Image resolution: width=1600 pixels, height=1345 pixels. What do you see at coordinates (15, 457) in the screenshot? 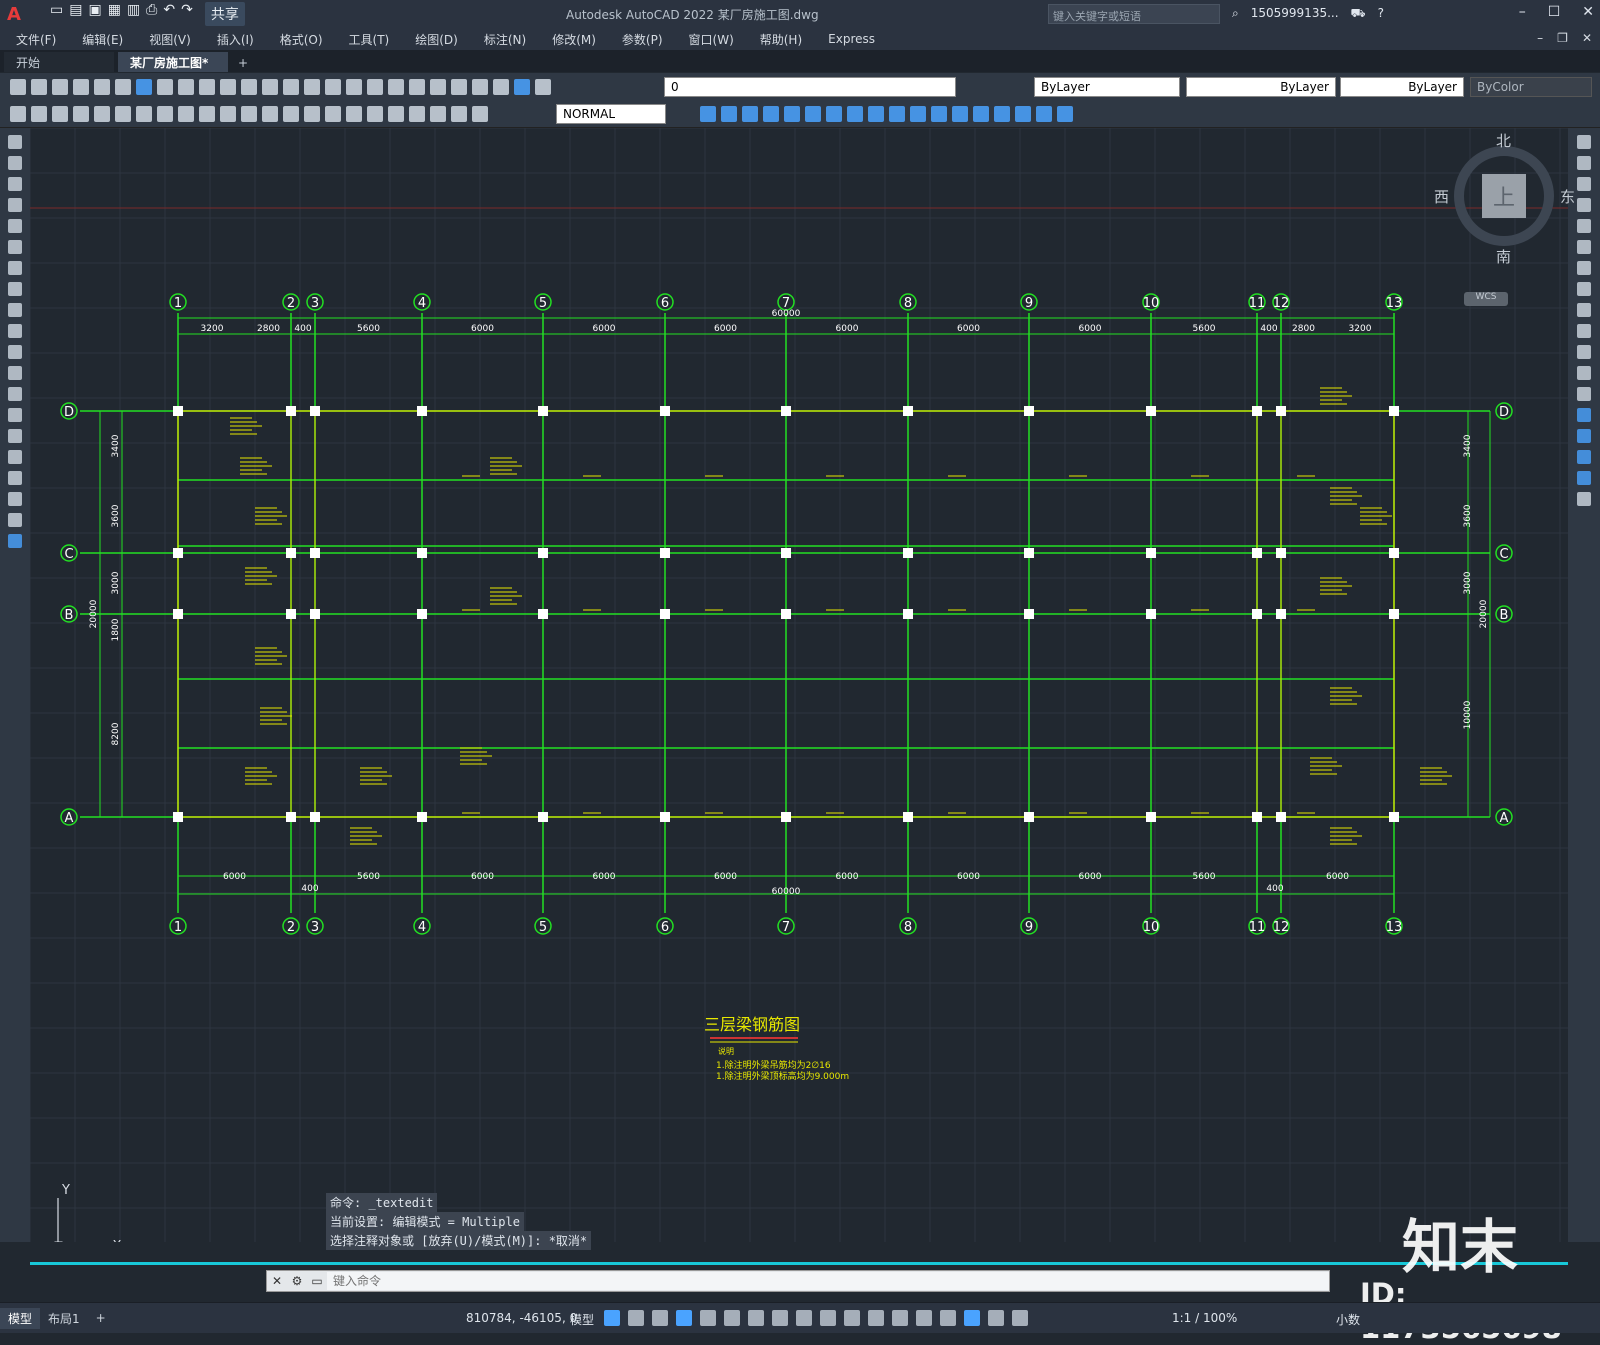
I see `gradient-icon` at bounding box center [15, 457].